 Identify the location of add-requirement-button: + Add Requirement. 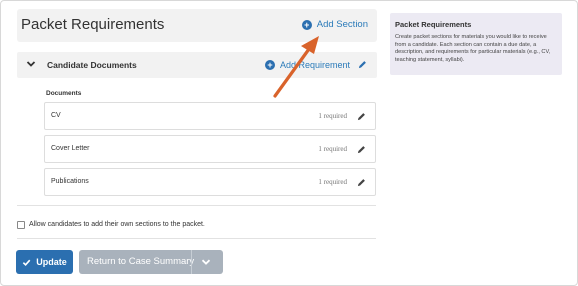
(307, 65).